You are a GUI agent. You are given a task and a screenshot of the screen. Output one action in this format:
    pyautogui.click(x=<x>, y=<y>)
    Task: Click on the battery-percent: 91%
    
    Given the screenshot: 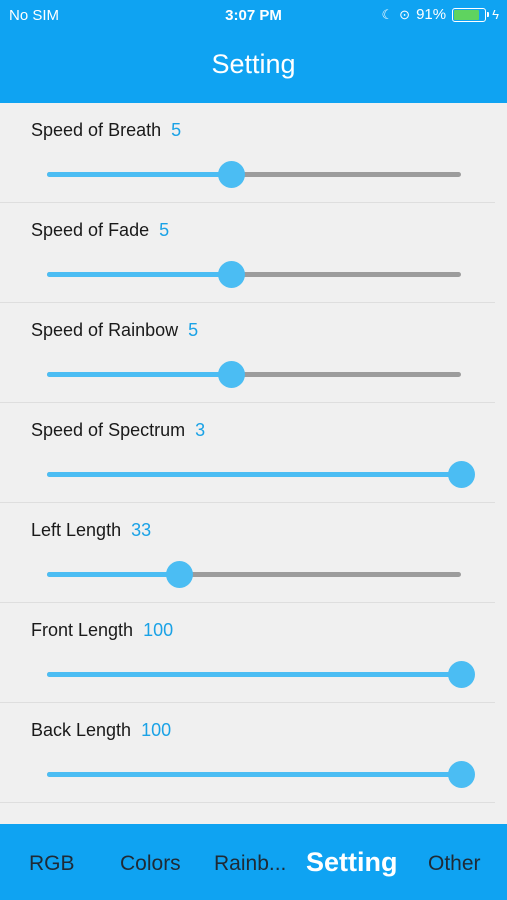 What is the action you would take?
    pyautogui.click(x=431, y=14)
    